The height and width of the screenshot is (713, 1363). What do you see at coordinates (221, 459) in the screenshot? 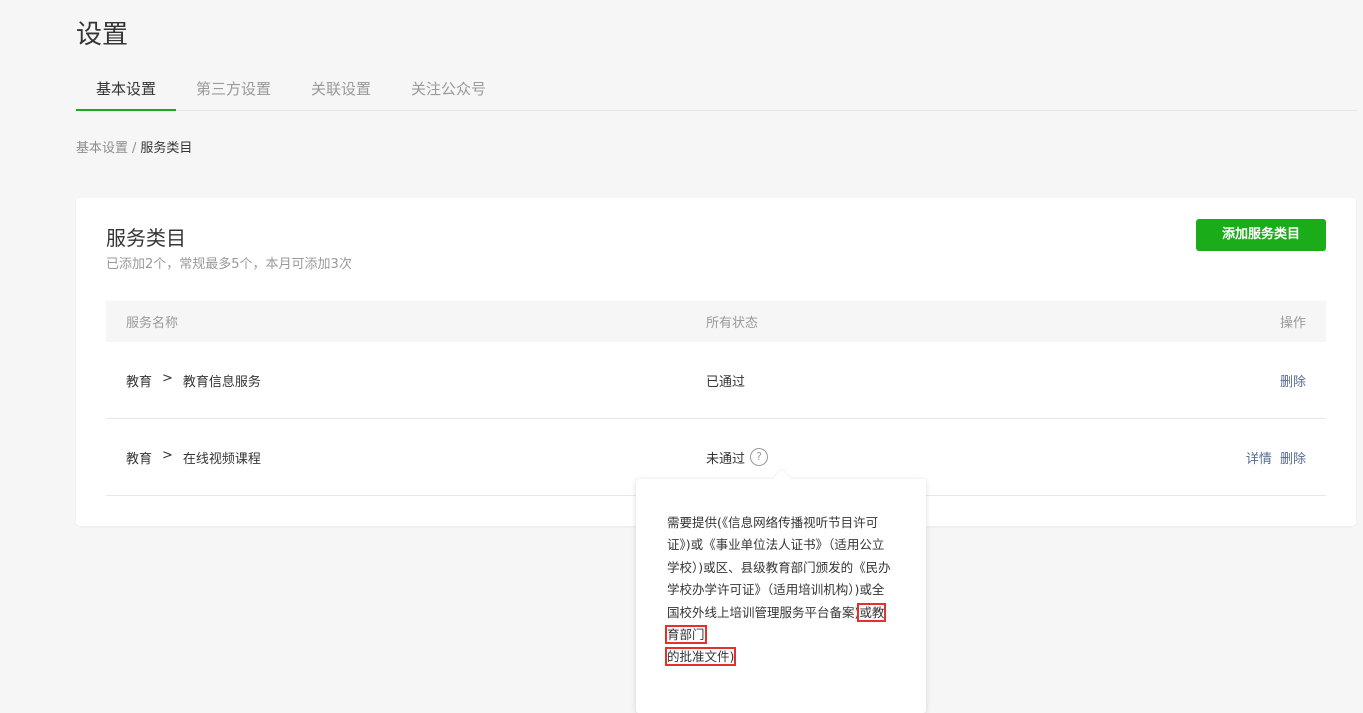
I see `subcategory-label: 在线视频课程` at bounding box center [221, 459].